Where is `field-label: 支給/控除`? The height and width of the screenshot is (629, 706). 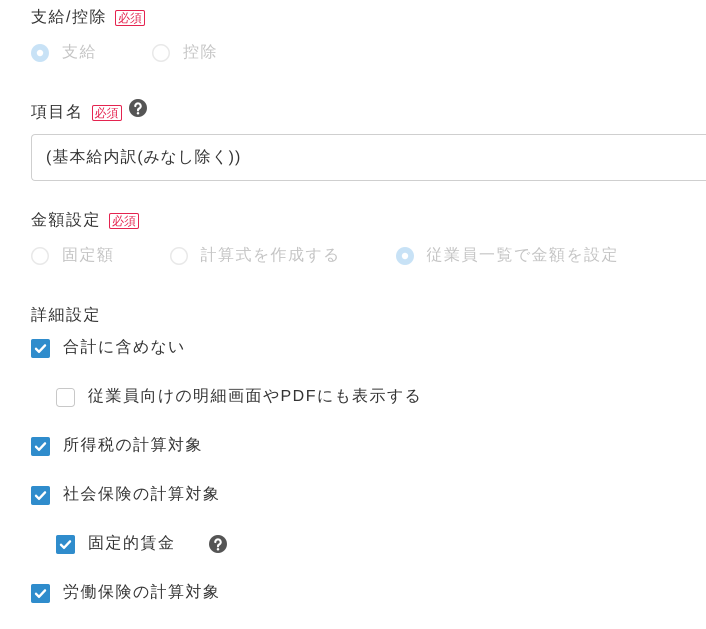 field-label: 支給/控除 is located at coordinates (69, 18).